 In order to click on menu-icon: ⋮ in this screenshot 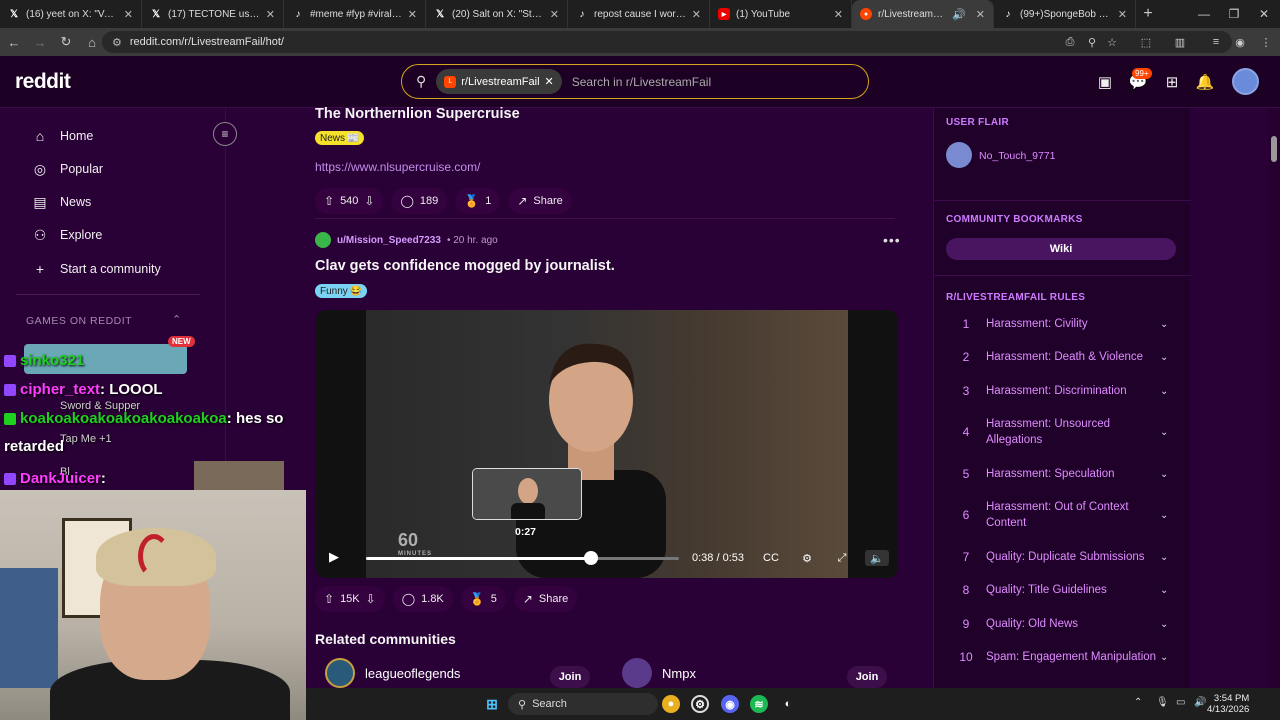, I will do `click(1266, 42)`.